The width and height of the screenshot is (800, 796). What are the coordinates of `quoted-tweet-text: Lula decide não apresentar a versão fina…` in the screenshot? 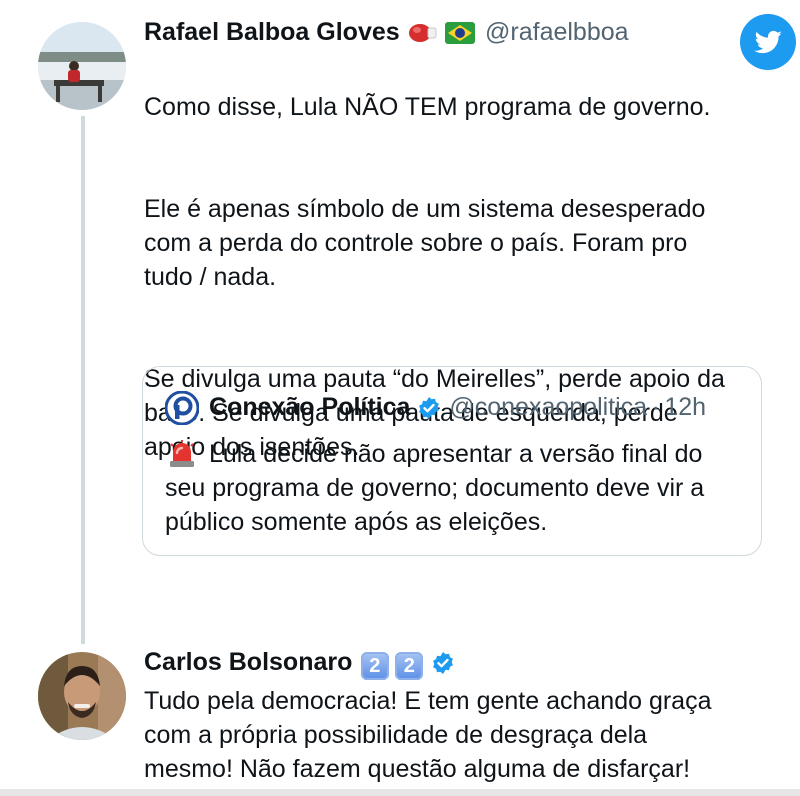 It's located at (435, 488).